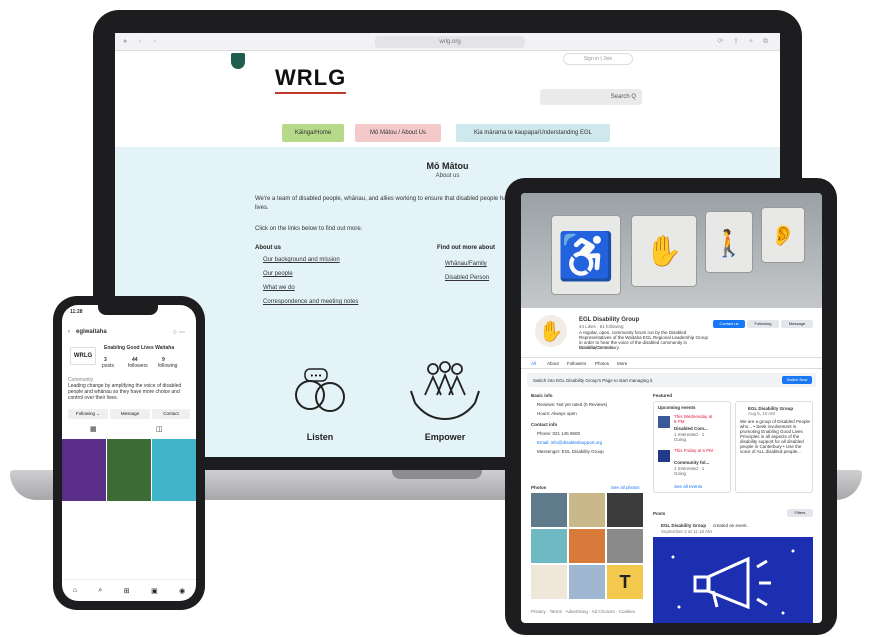 The width and height of the screenshot is (872, 637). I want to click on event2-stats: 1 Interested · 1 Going, so click(689, 471).